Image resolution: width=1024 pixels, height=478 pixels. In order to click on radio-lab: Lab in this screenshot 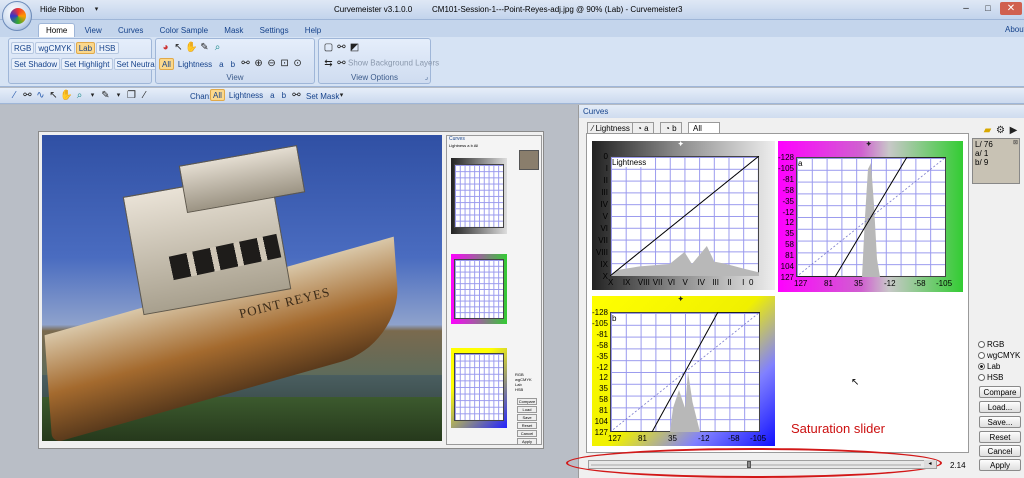, I will do `click(989, 367)`.